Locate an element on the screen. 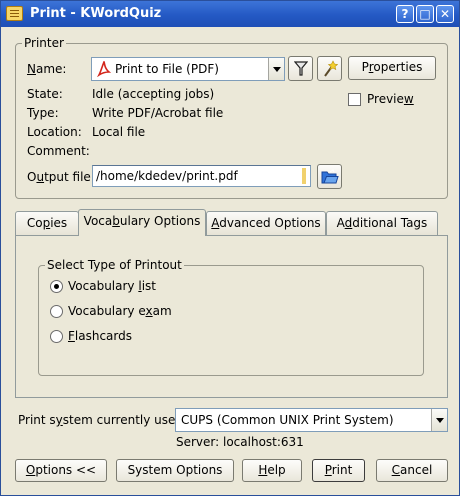  state-label: State: is located at coordinates (45, 94).